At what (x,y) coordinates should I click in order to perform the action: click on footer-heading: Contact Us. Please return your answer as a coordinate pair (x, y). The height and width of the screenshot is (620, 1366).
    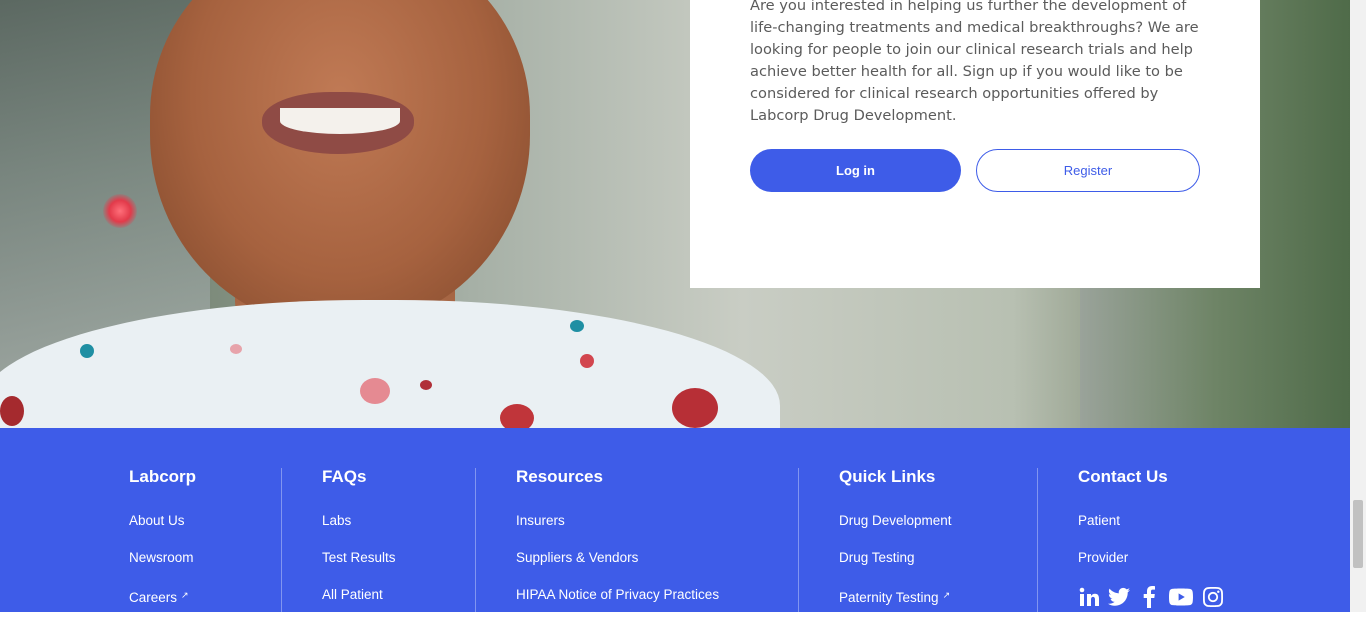
    Looking at the image, I should click on (1123, 476).